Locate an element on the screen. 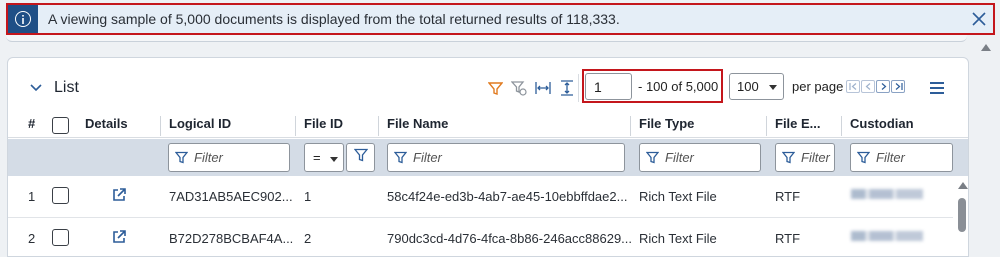 This screenshot has width=1000, height=257. column-header-details: Details is located at coordinates (106, 123).